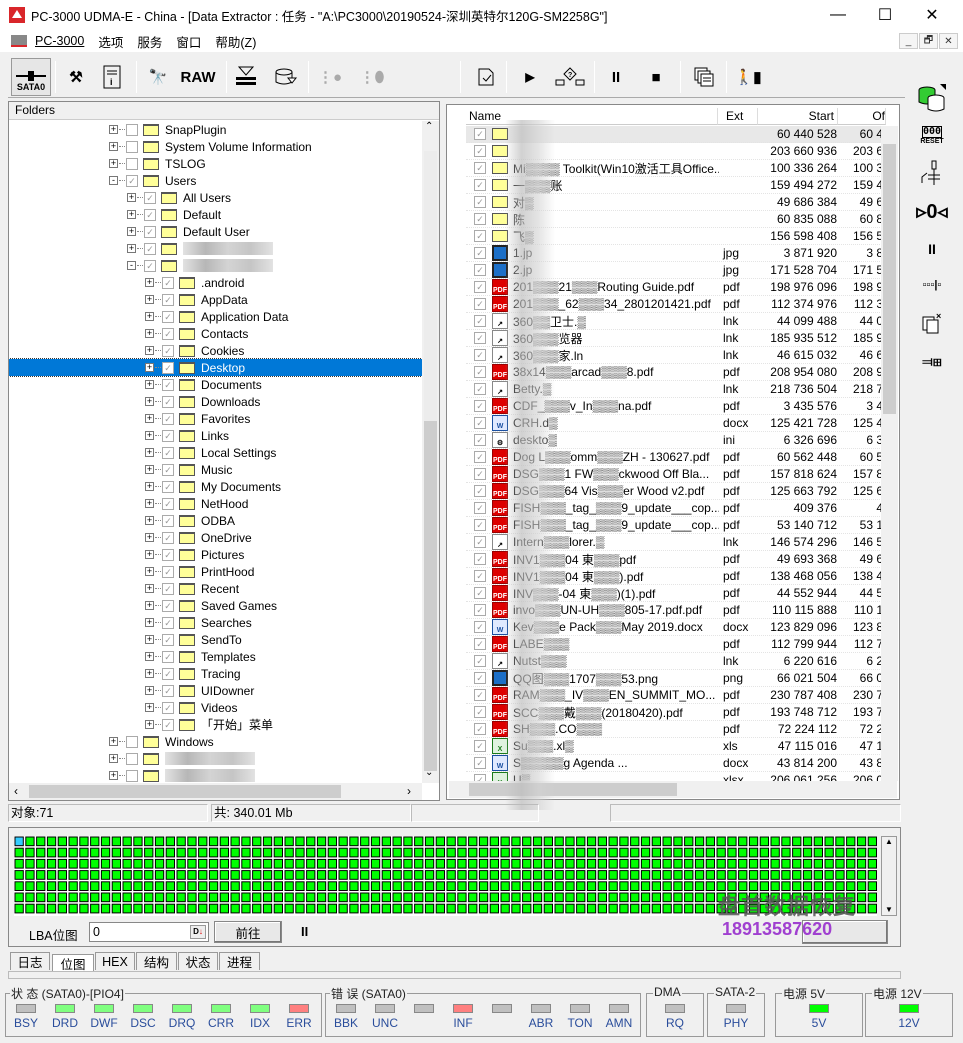 This screenshot has height=1043, width=963. Describe the element at coordinates (932, 97) in the screenshot. I see `database-copy-button` at that location.